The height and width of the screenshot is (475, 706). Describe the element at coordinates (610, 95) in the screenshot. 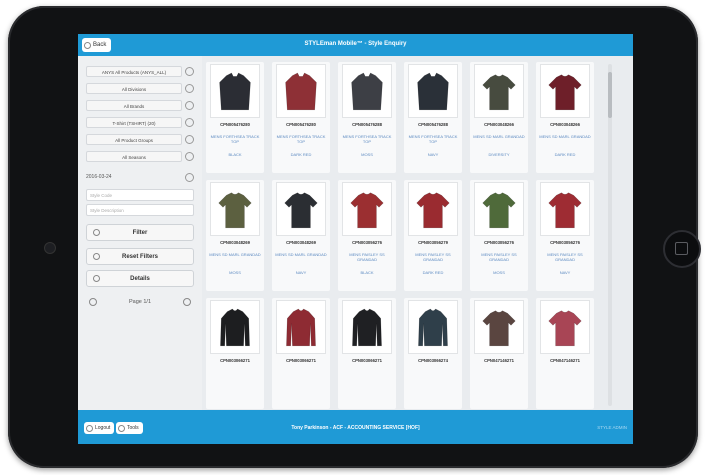

I see `scrollbar-thumb` at that location.